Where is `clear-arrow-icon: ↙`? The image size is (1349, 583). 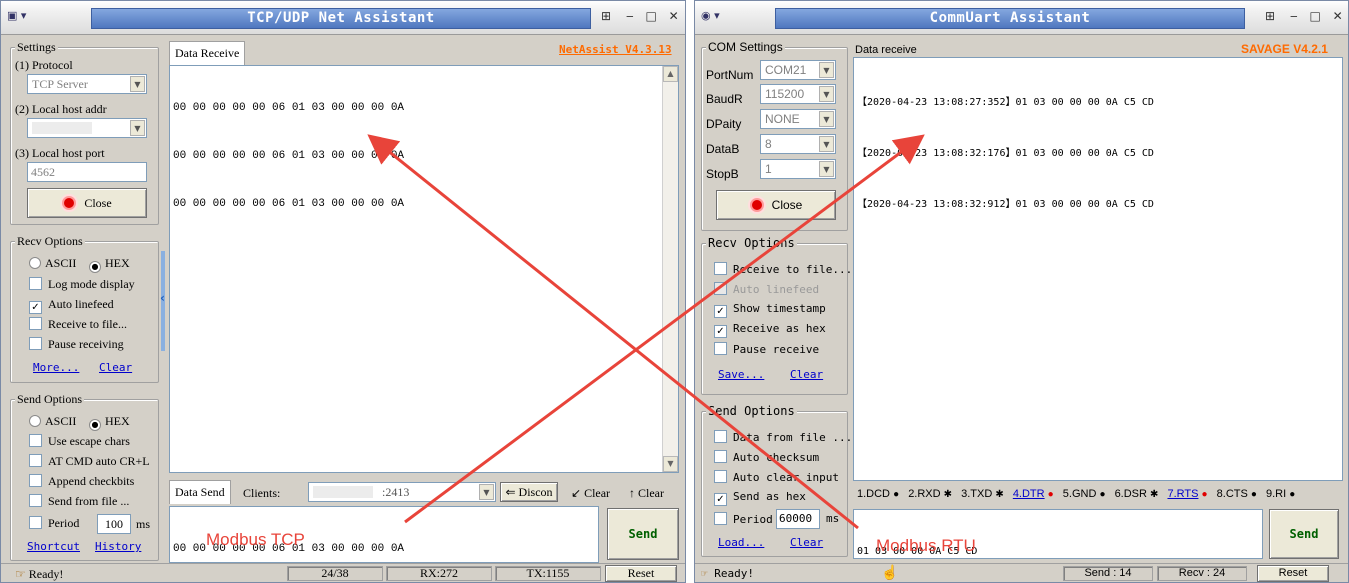 clear-arrow-icon: ↙ is located at coordinates (578, 493).